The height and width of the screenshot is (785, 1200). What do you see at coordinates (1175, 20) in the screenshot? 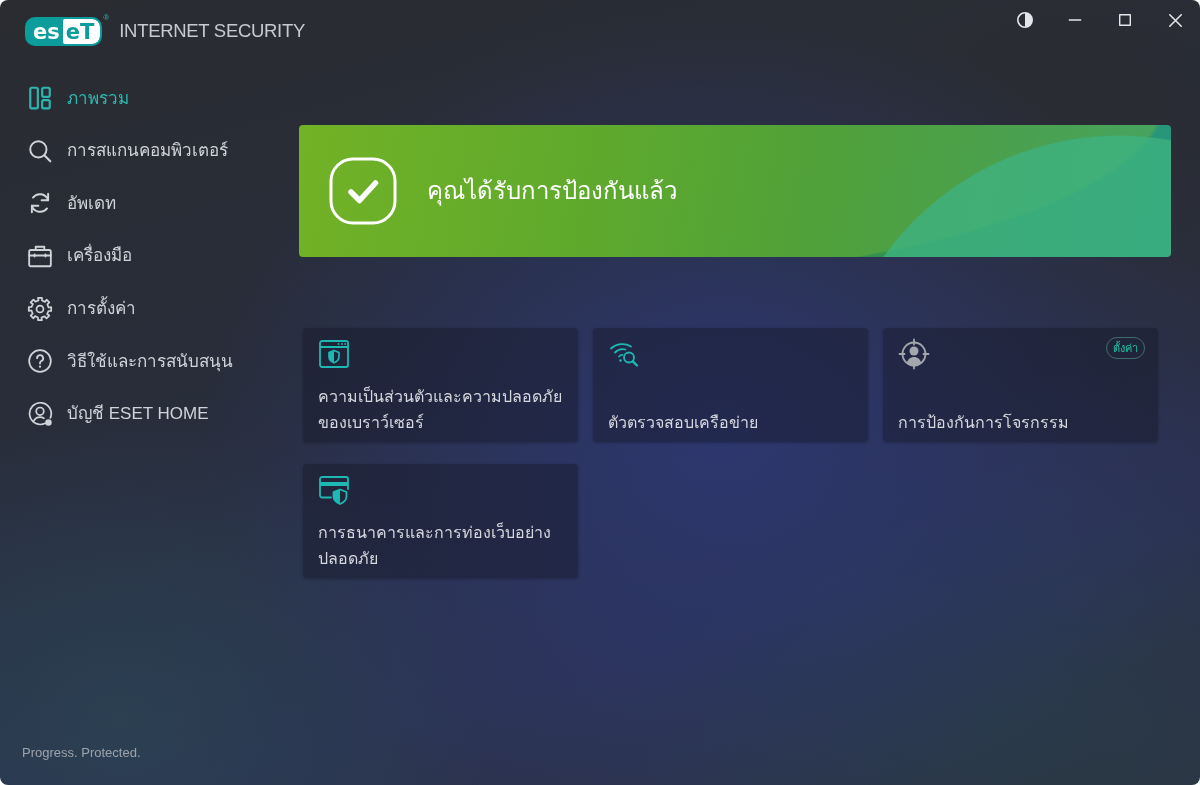
I see `close-icon` at bounding box center [1175, 20].